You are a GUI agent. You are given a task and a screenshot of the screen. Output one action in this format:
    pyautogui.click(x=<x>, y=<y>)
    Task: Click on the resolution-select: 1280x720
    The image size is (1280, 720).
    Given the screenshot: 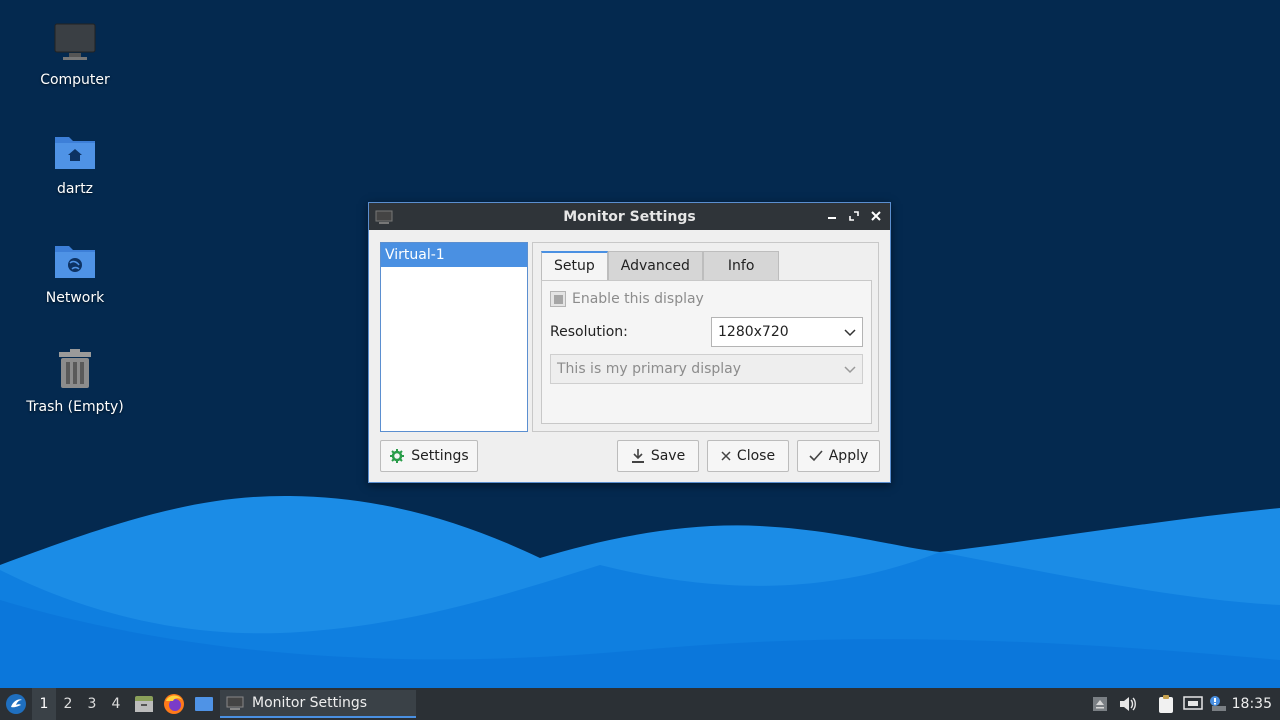 What is the action you would take?
    pyautogui.click(x=787, y=332)
    